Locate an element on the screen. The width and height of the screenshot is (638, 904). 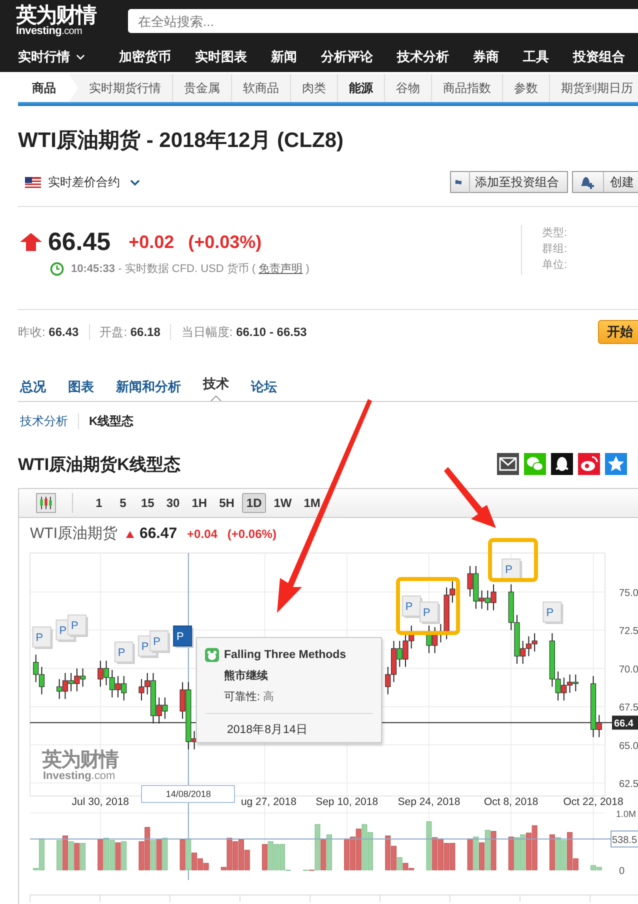
price-change: +0.02 is located at coordinates (151, 242).